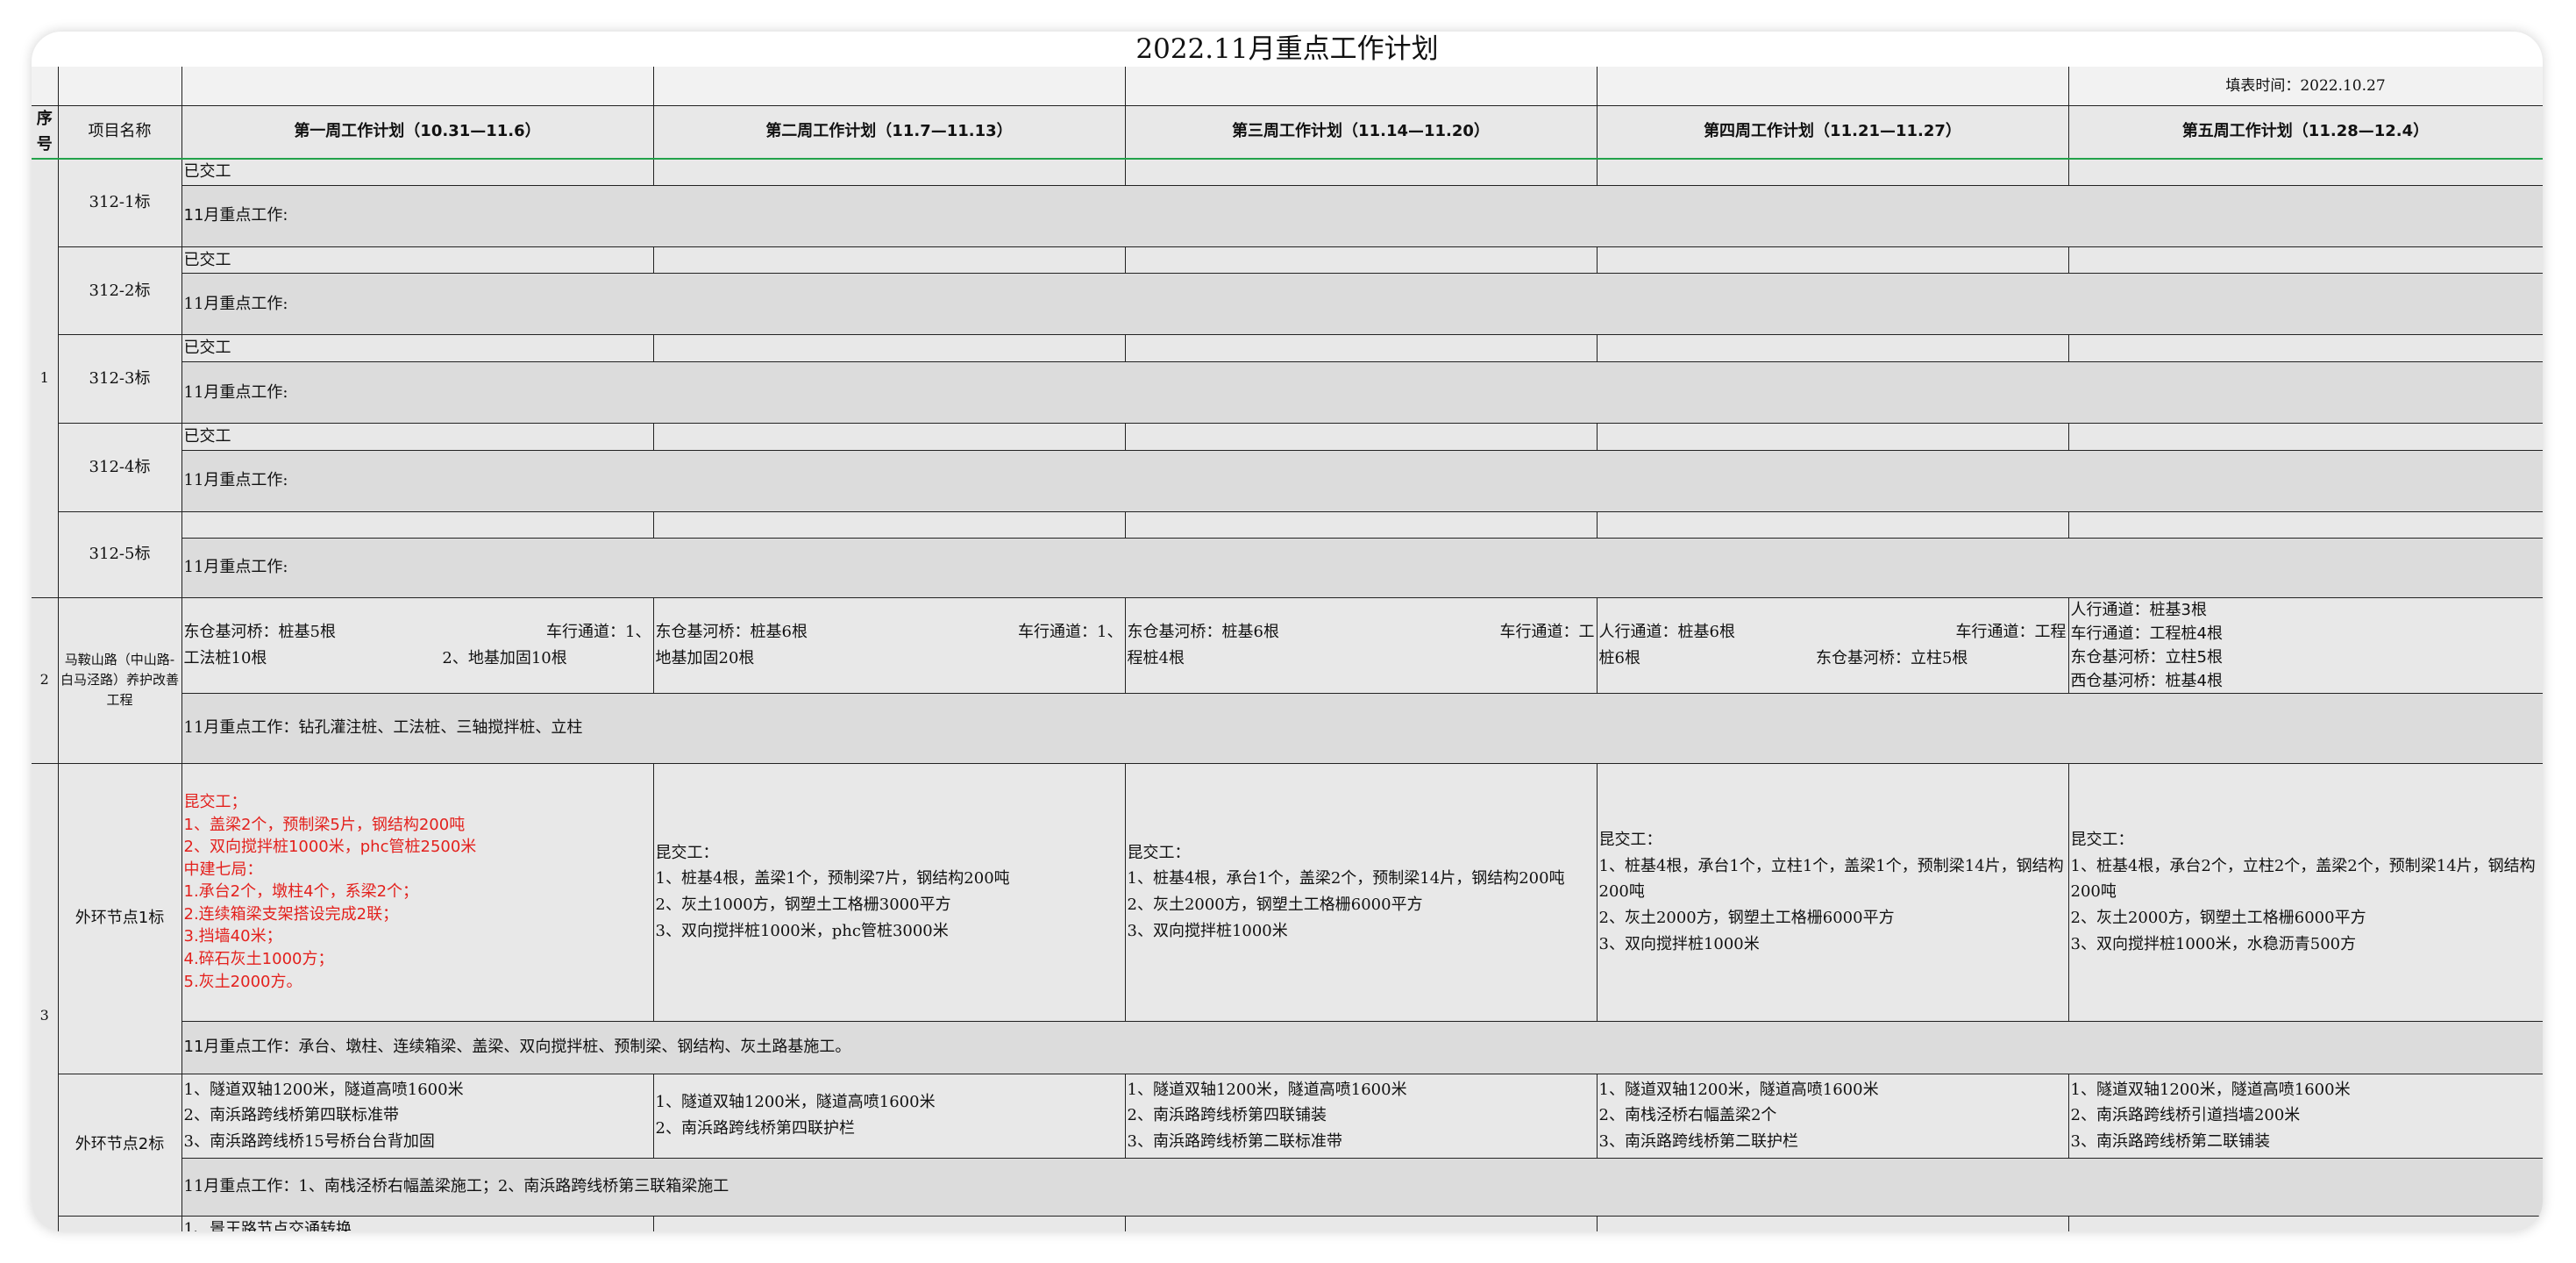 The image size is (2576, 1263). What do you see at coordinates (1361, 631) in the screenshot?
I see `cell-line: 东仓基河桥：桩基6根 车行通道：工` at bounding box center [1361, 631].